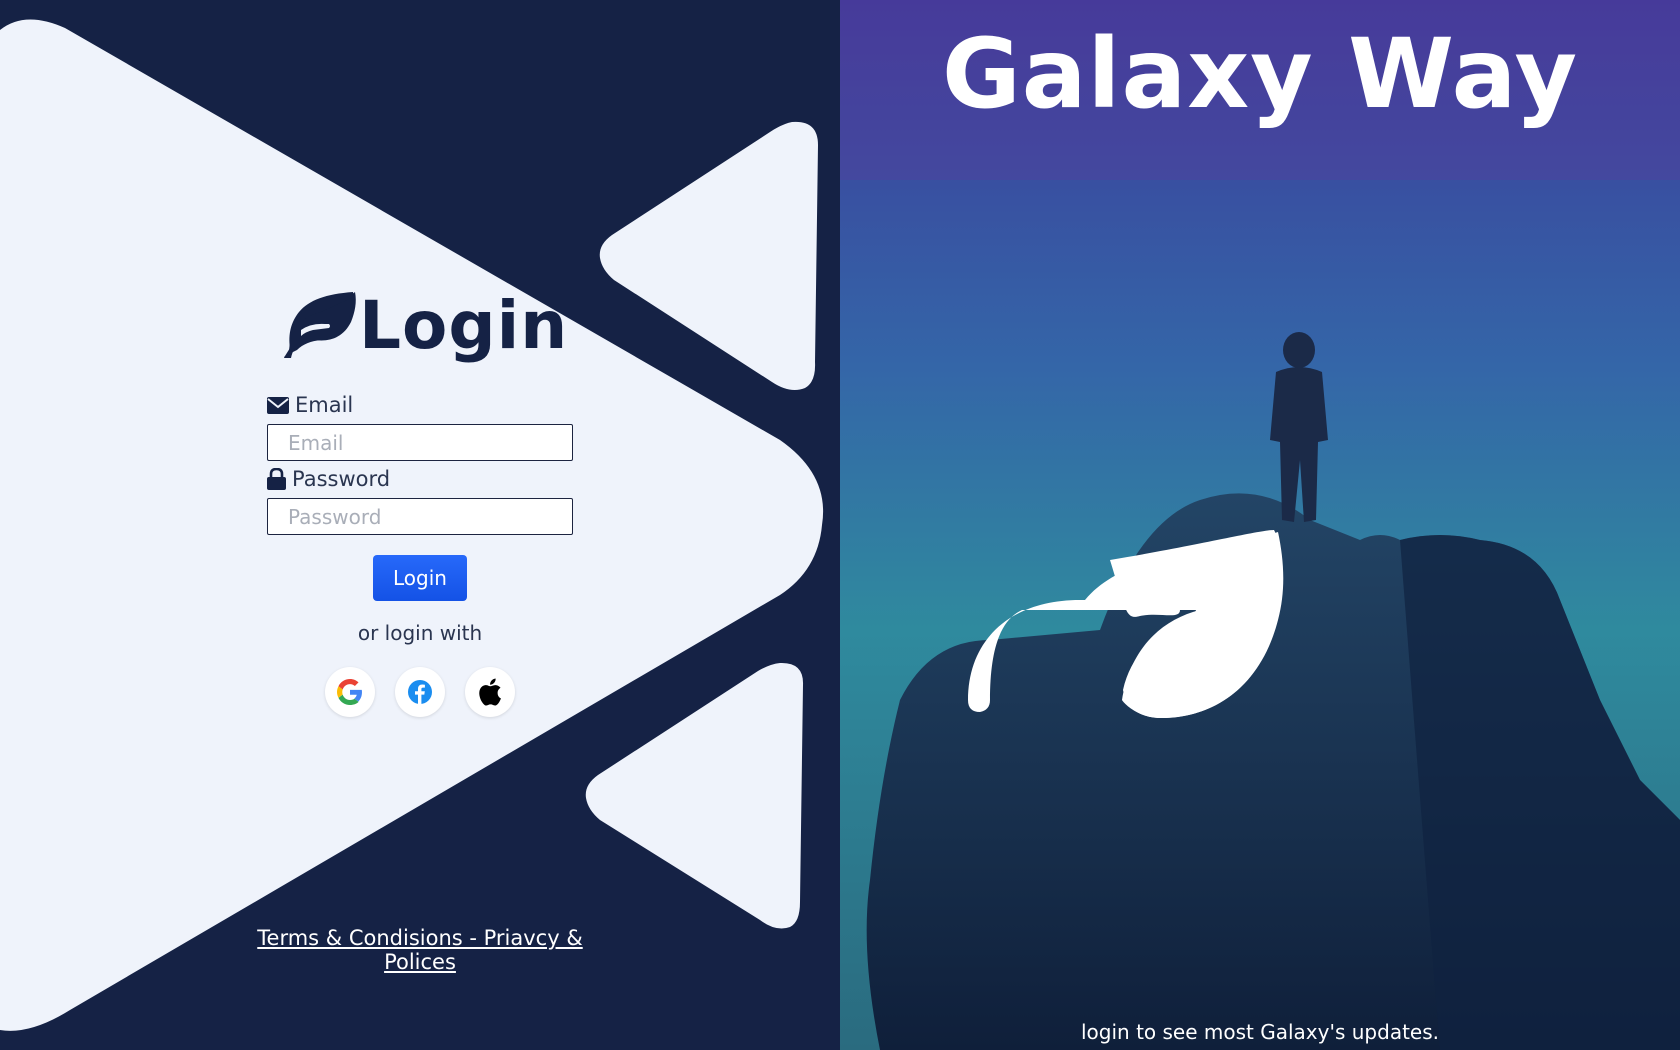 The height and width of the screenshot is (1050, 1680). Describe the element at coordinates (1260, 74) in the screenshot. I see `hero-title: Galaxy Way` at that location.